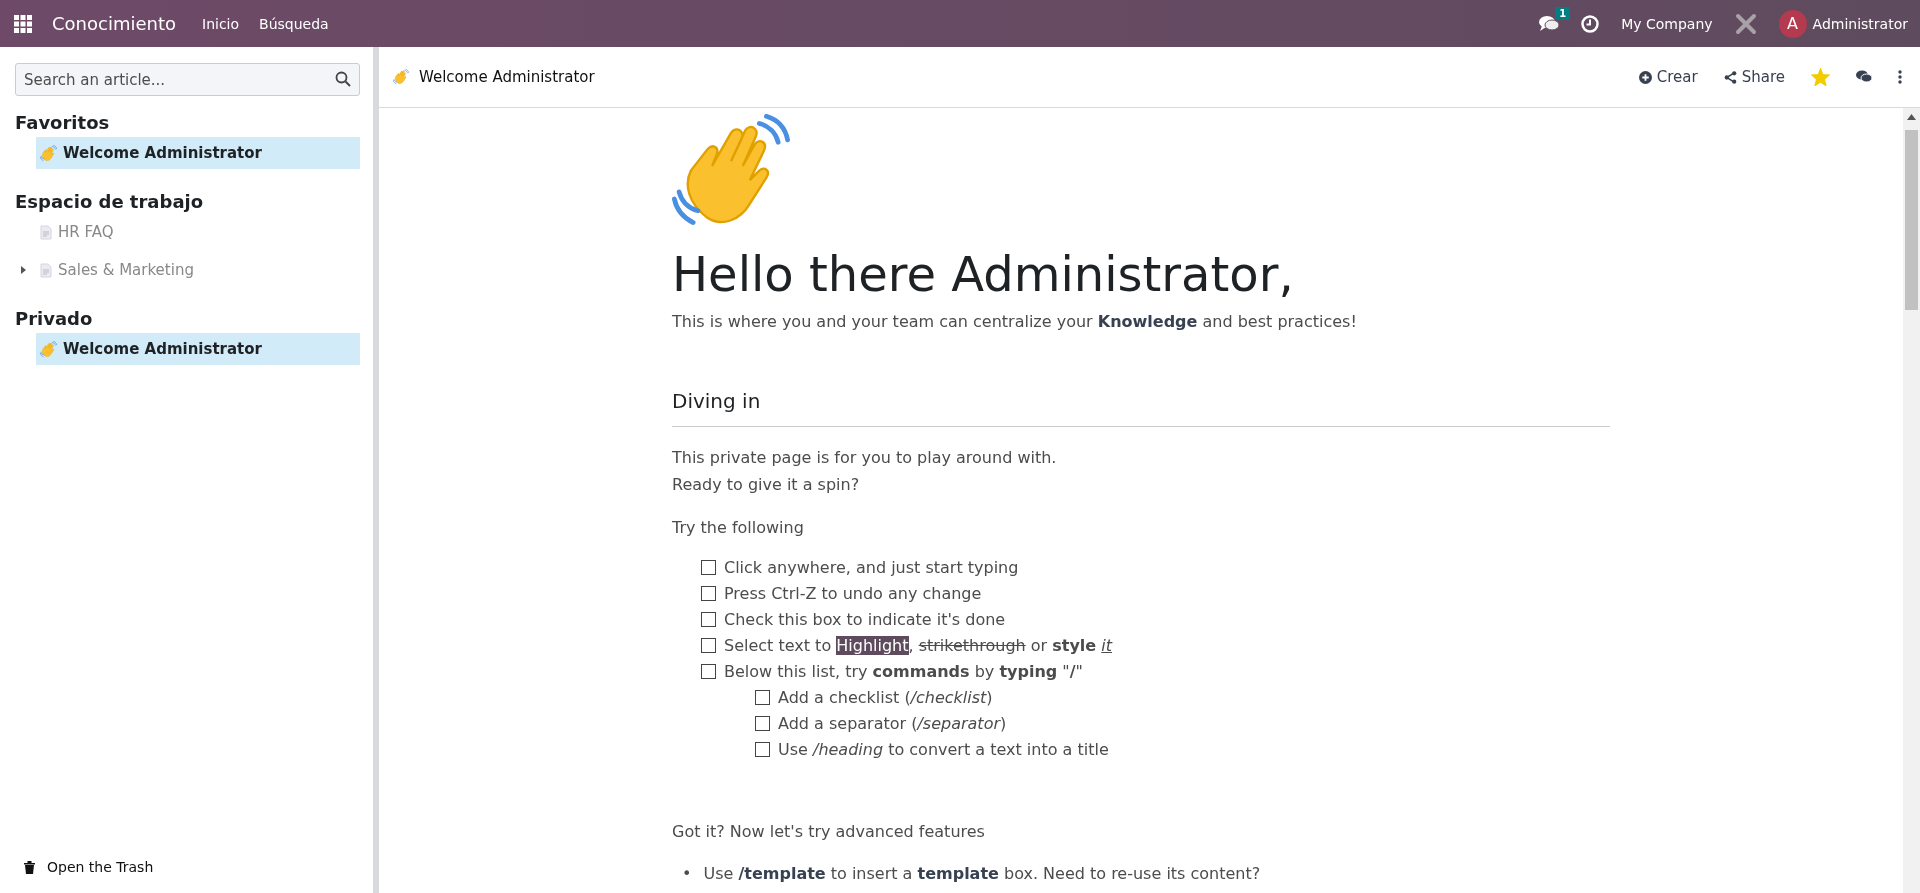 The image size is (1920, 893). What do you see at coordinates (1730, 77) in the screenshot?
I see `share-icon` at bounding box center [1730, 77].